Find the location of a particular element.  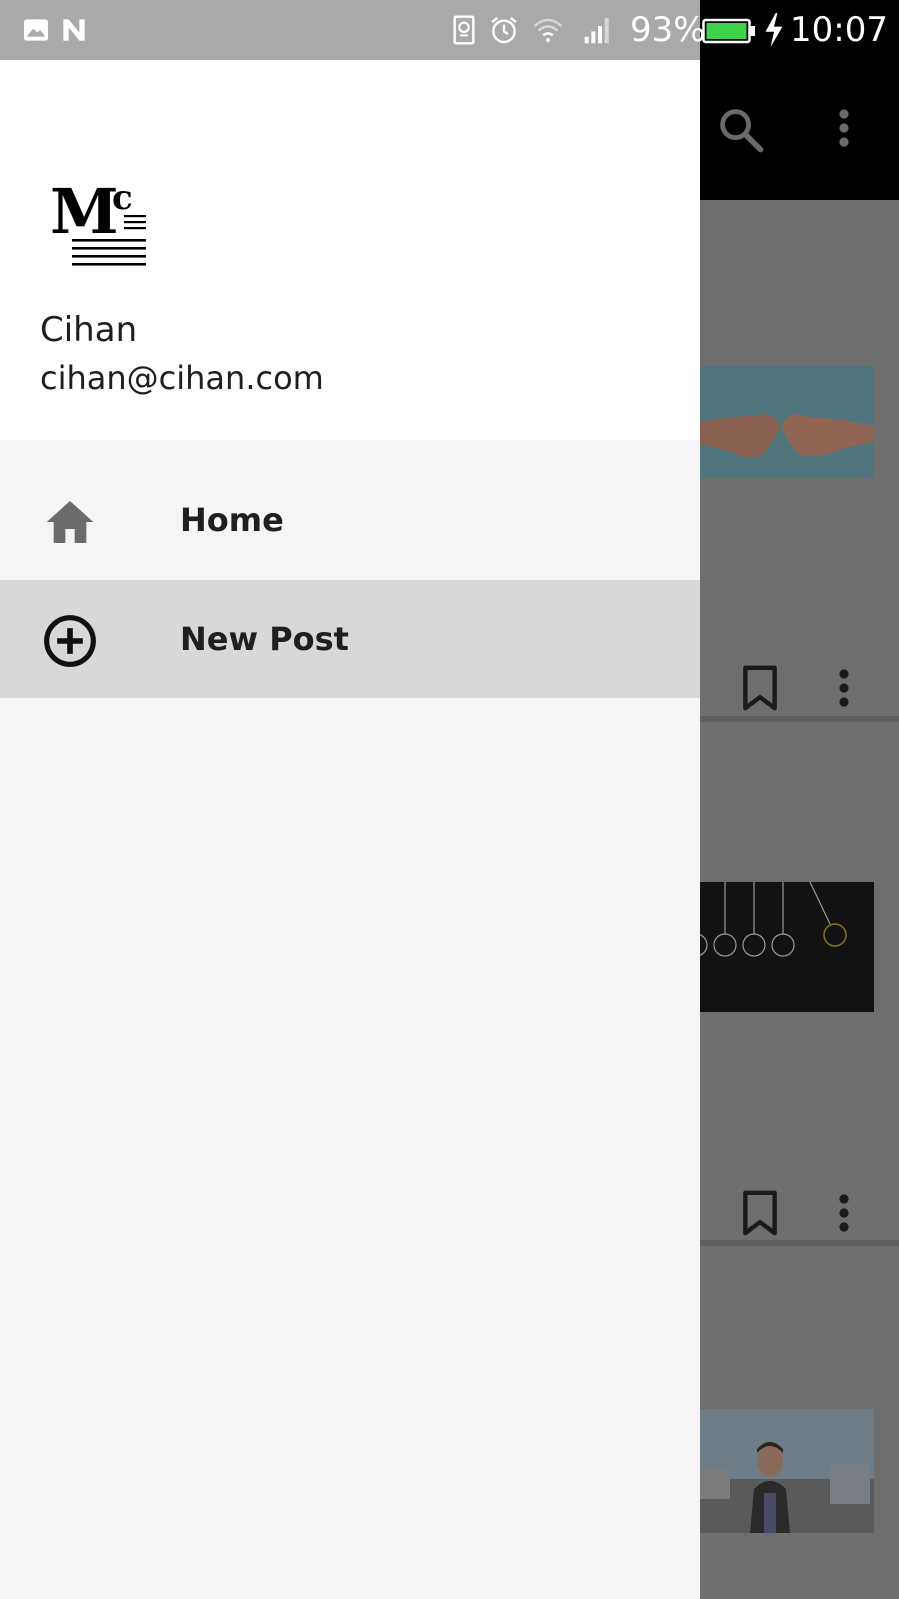

clock: 10:07 is located at coordinates (839, 30).